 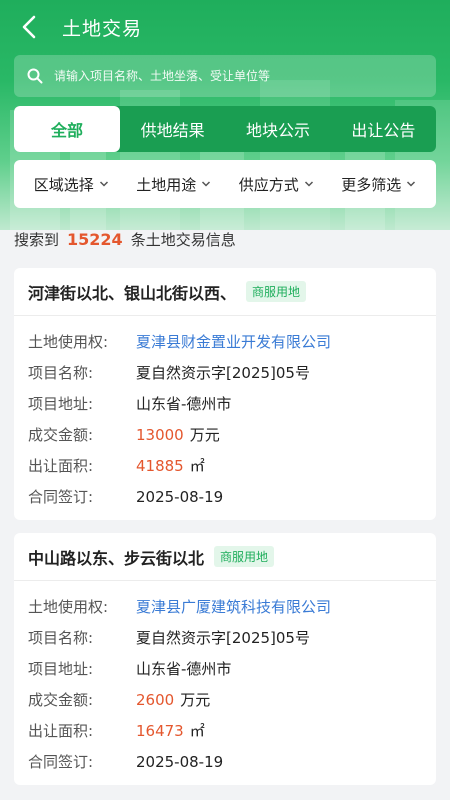 I want to click on detail-row: 土地使用权: 夏津县财金置业开发有限公司, so click(x=225, y=341).